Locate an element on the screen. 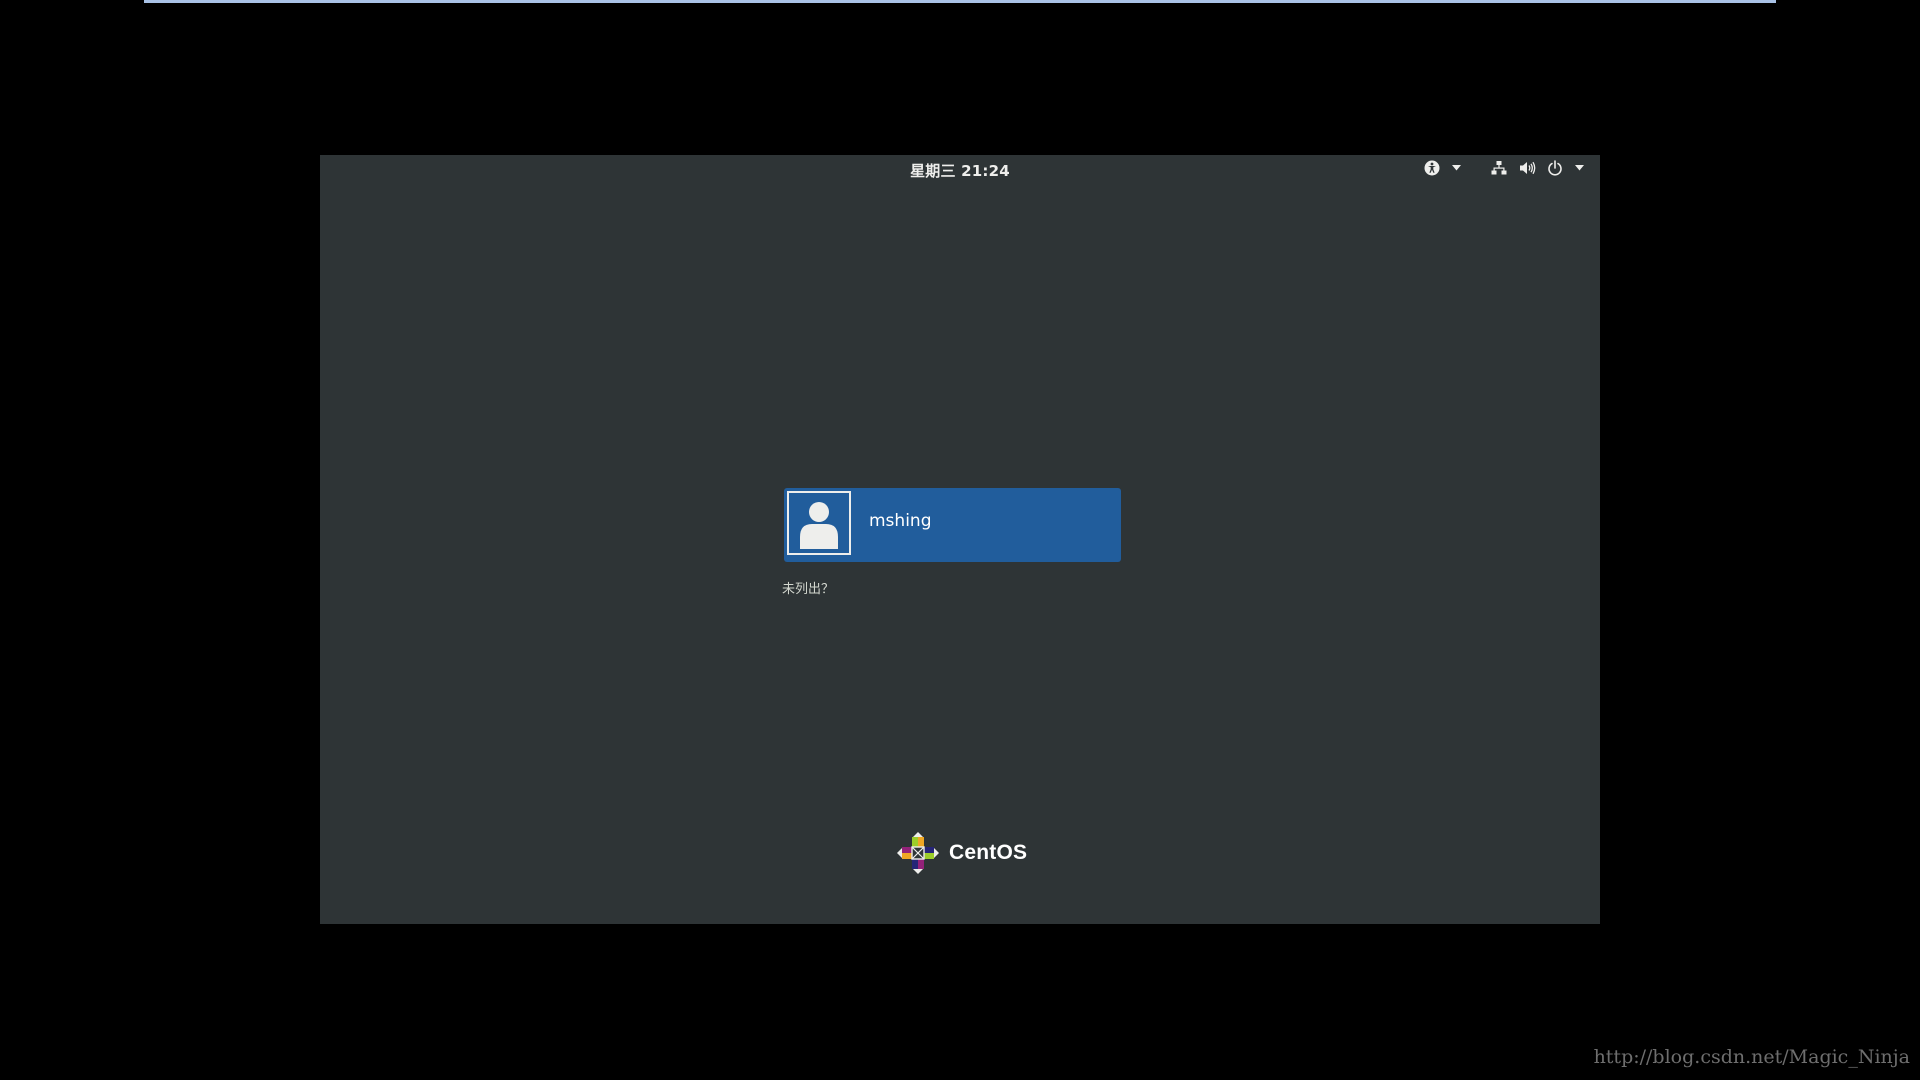 This screenshot has width=1920, height=1080. system-menu is located at coordinates (1544, 168).